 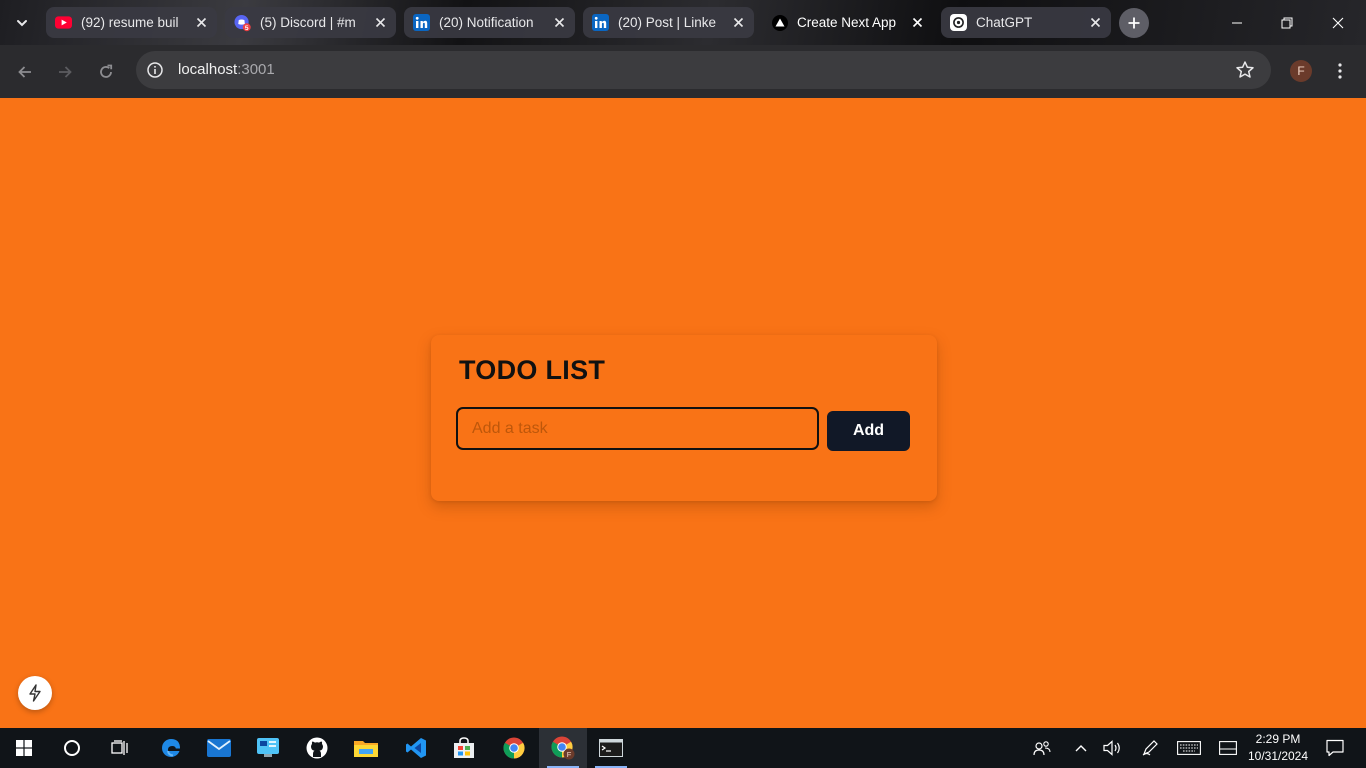 I want to click on arrow-left-icon, so click(x=24, y=72).